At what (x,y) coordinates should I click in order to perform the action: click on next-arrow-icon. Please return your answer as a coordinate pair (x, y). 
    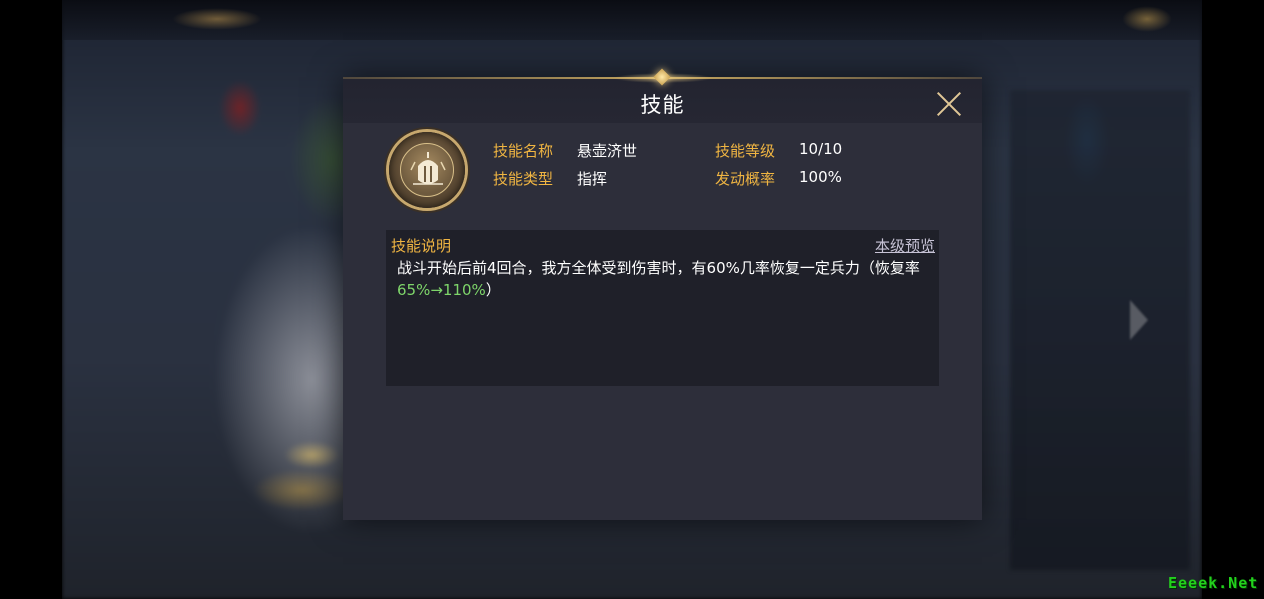
    Looking at the image, I should click on (1139, 320).